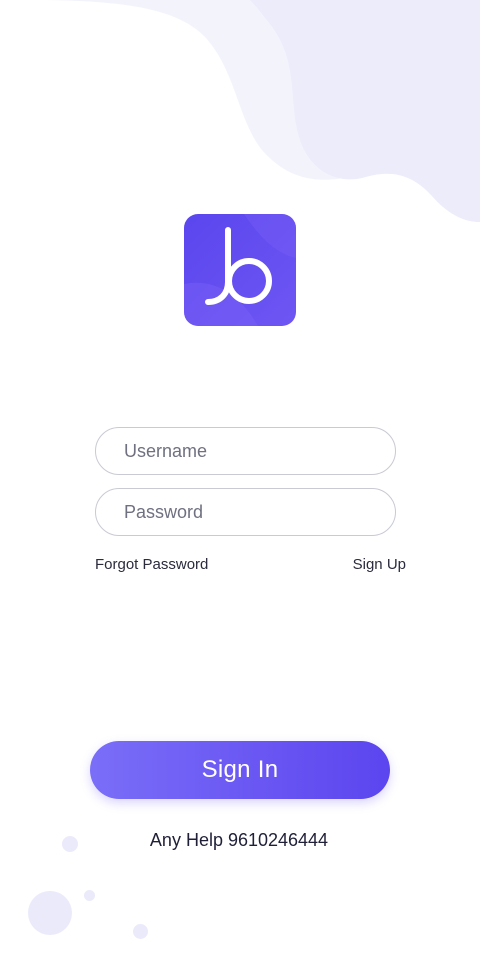  Describe the element at coordinates (245, 512) in the screenshot. I see `password-input` at that location.